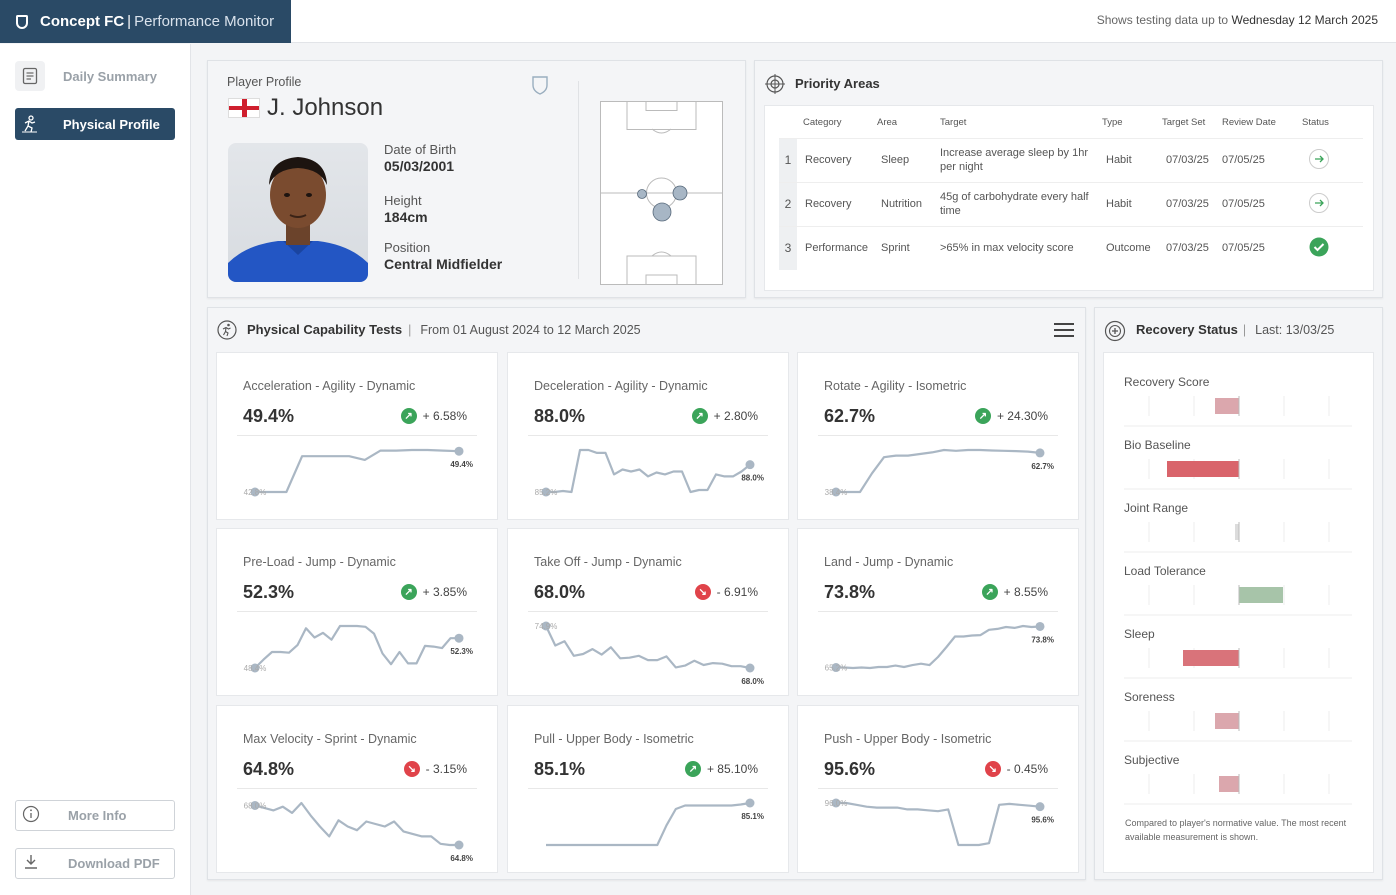 This screenshot has height=895, width=1396. What do you see at coordinates (908, 739) in the screenshot?
I see `test-title: Push - Upper Body - Isometric` at bounding box center [908, 739].